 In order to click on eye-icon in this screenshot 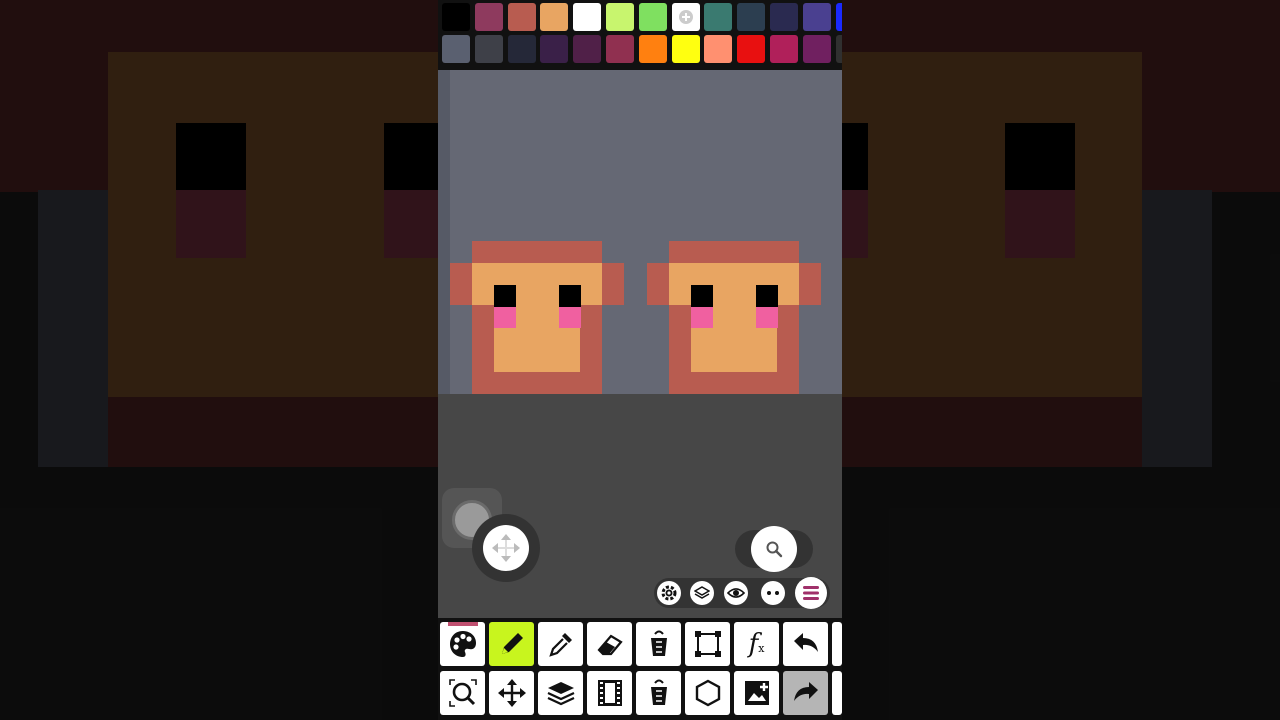, I will do `click(736, 593)`.